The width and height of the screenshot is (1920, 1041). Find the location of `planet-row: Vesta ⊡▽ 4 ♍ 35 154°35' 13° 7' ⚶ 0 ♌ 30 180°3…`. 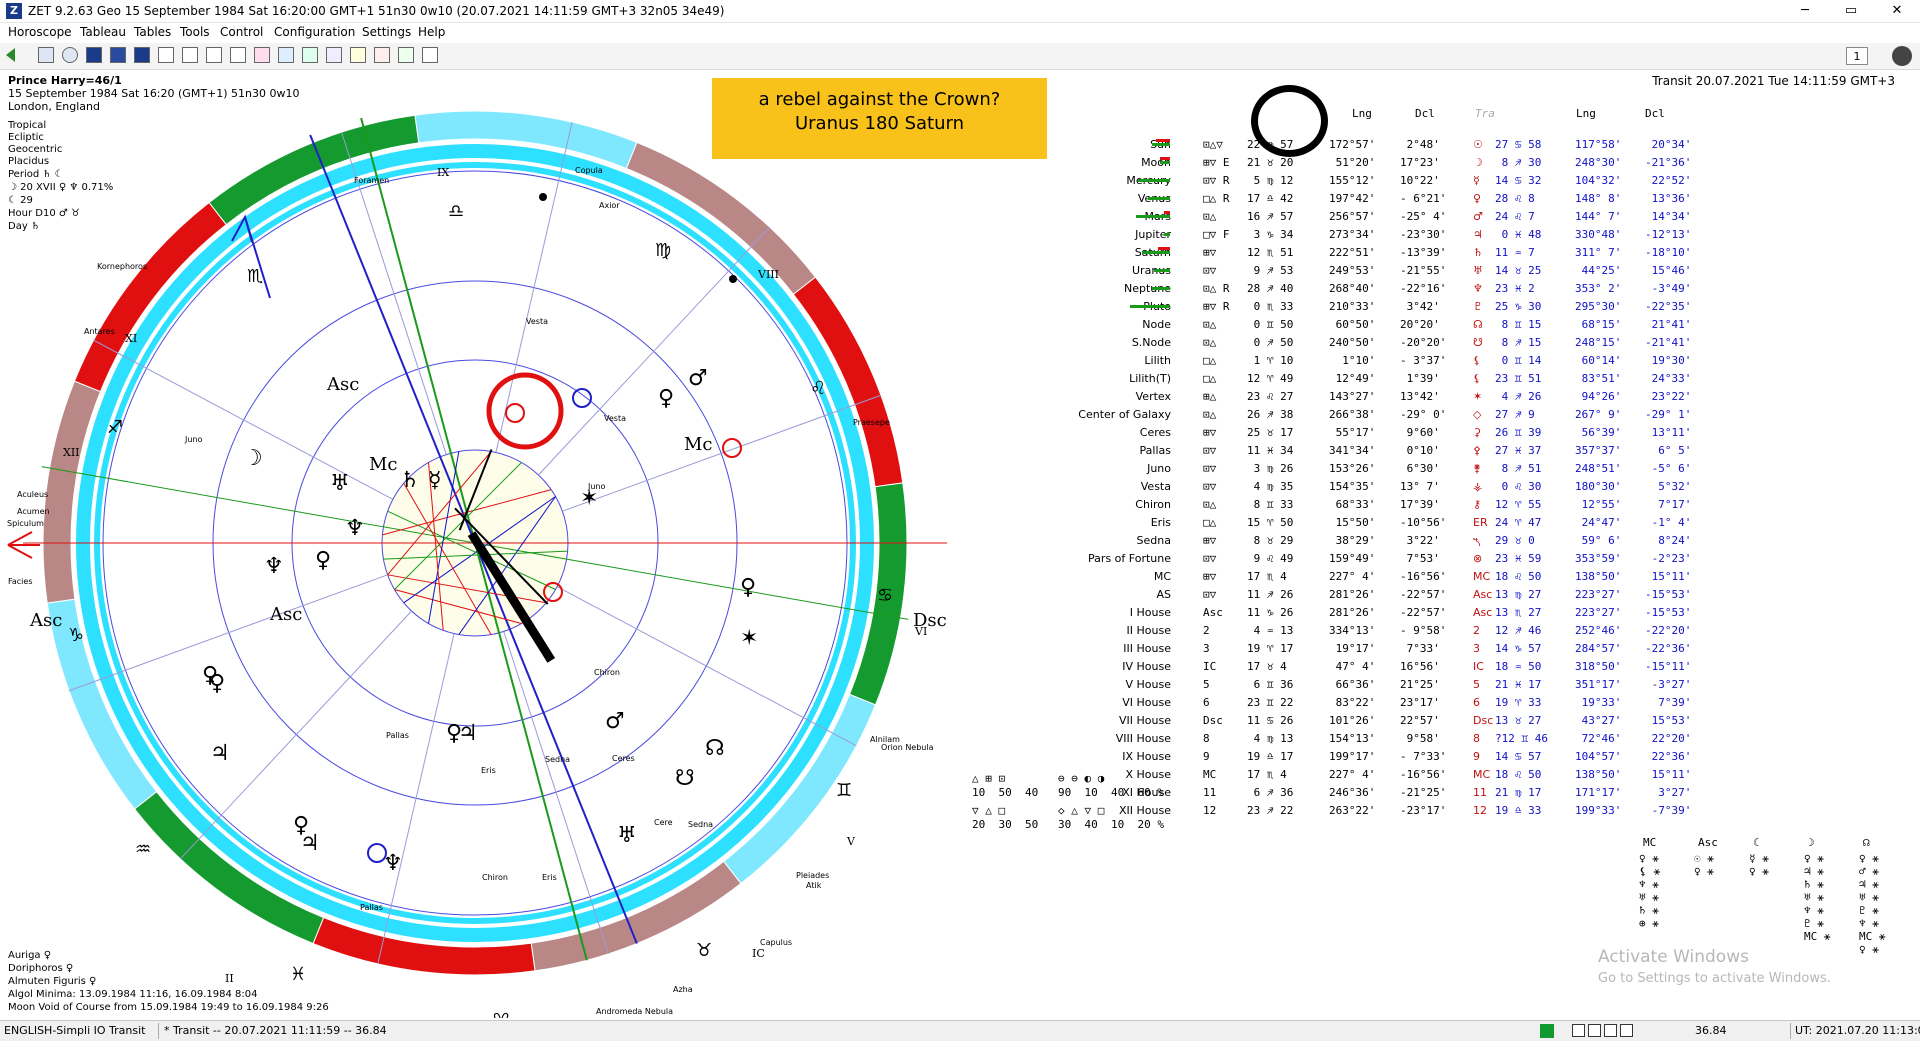

planet-row: Vesta ⊡▽ 4 ♍ 35 154°35' 13° 7' ⚶ 0 ♌ 30 180°3… is located at coordinates (1338, 487).